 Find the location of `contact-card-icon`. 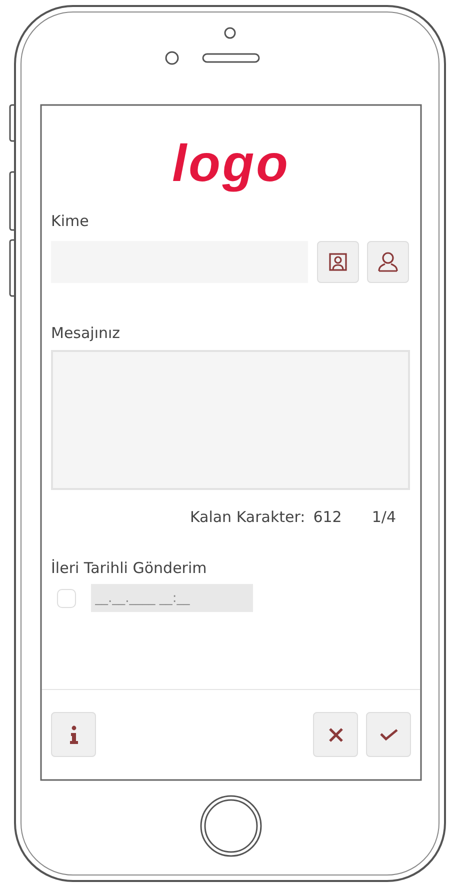

contact-card-icon is located at coordinates (338, 262).